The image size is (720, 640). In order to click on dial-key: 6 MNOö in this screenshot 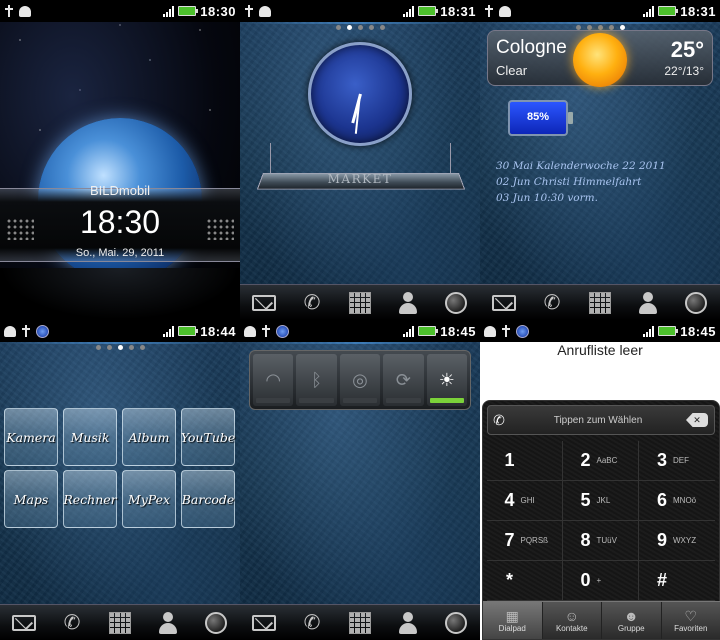, I will do `click(677, 501)`.